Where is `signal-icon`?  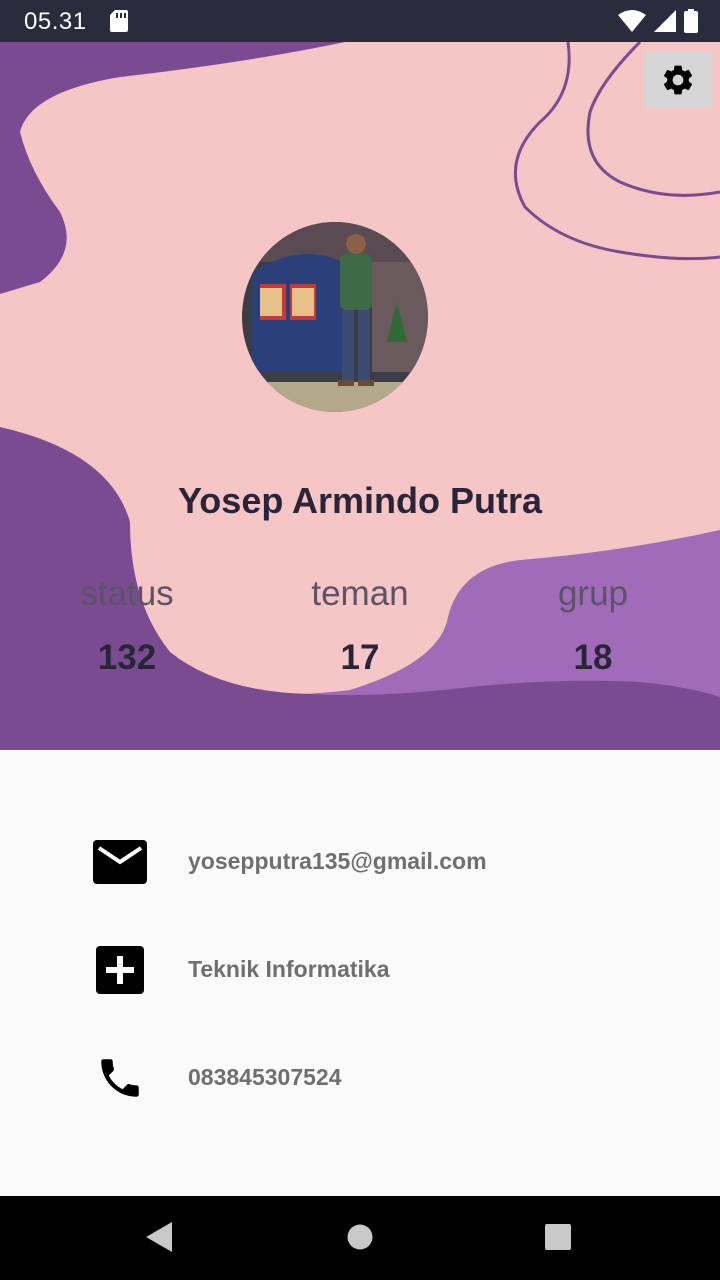 signal-icon is located at coordinates (665, 21).